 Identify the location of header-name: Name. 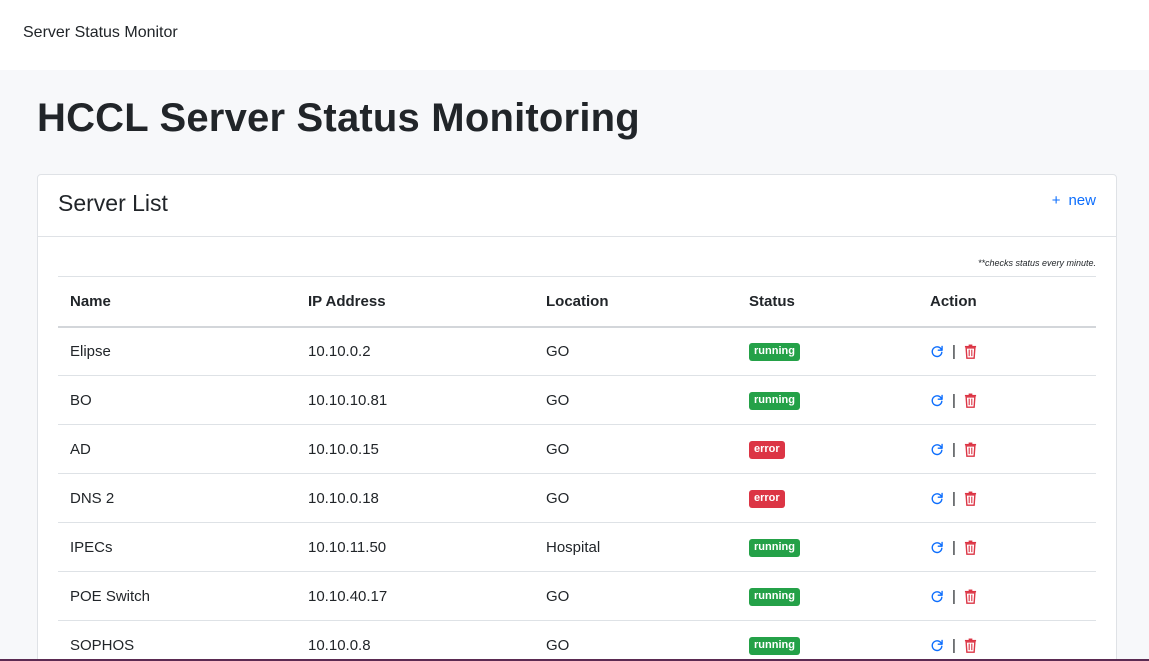
(177, 302).